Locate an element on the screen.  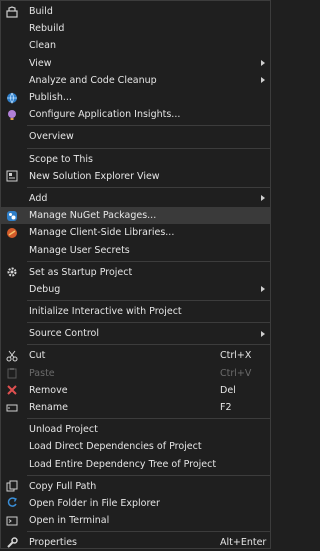
menu-item-load-direct-dependencies-of-project: Load Direct Dependencies of Project is located at coordinates (135, 446).